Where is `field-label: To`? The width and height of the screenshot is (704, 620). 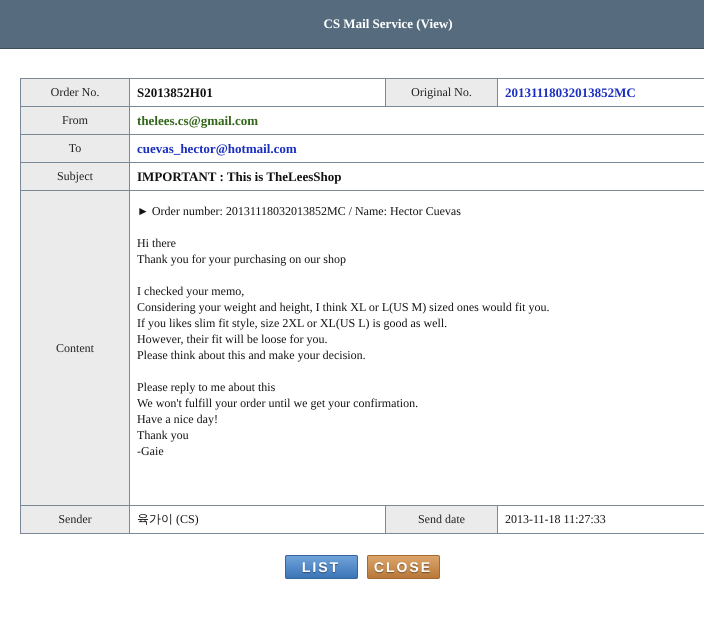
field-label: To is located at coordinates (75, 148).